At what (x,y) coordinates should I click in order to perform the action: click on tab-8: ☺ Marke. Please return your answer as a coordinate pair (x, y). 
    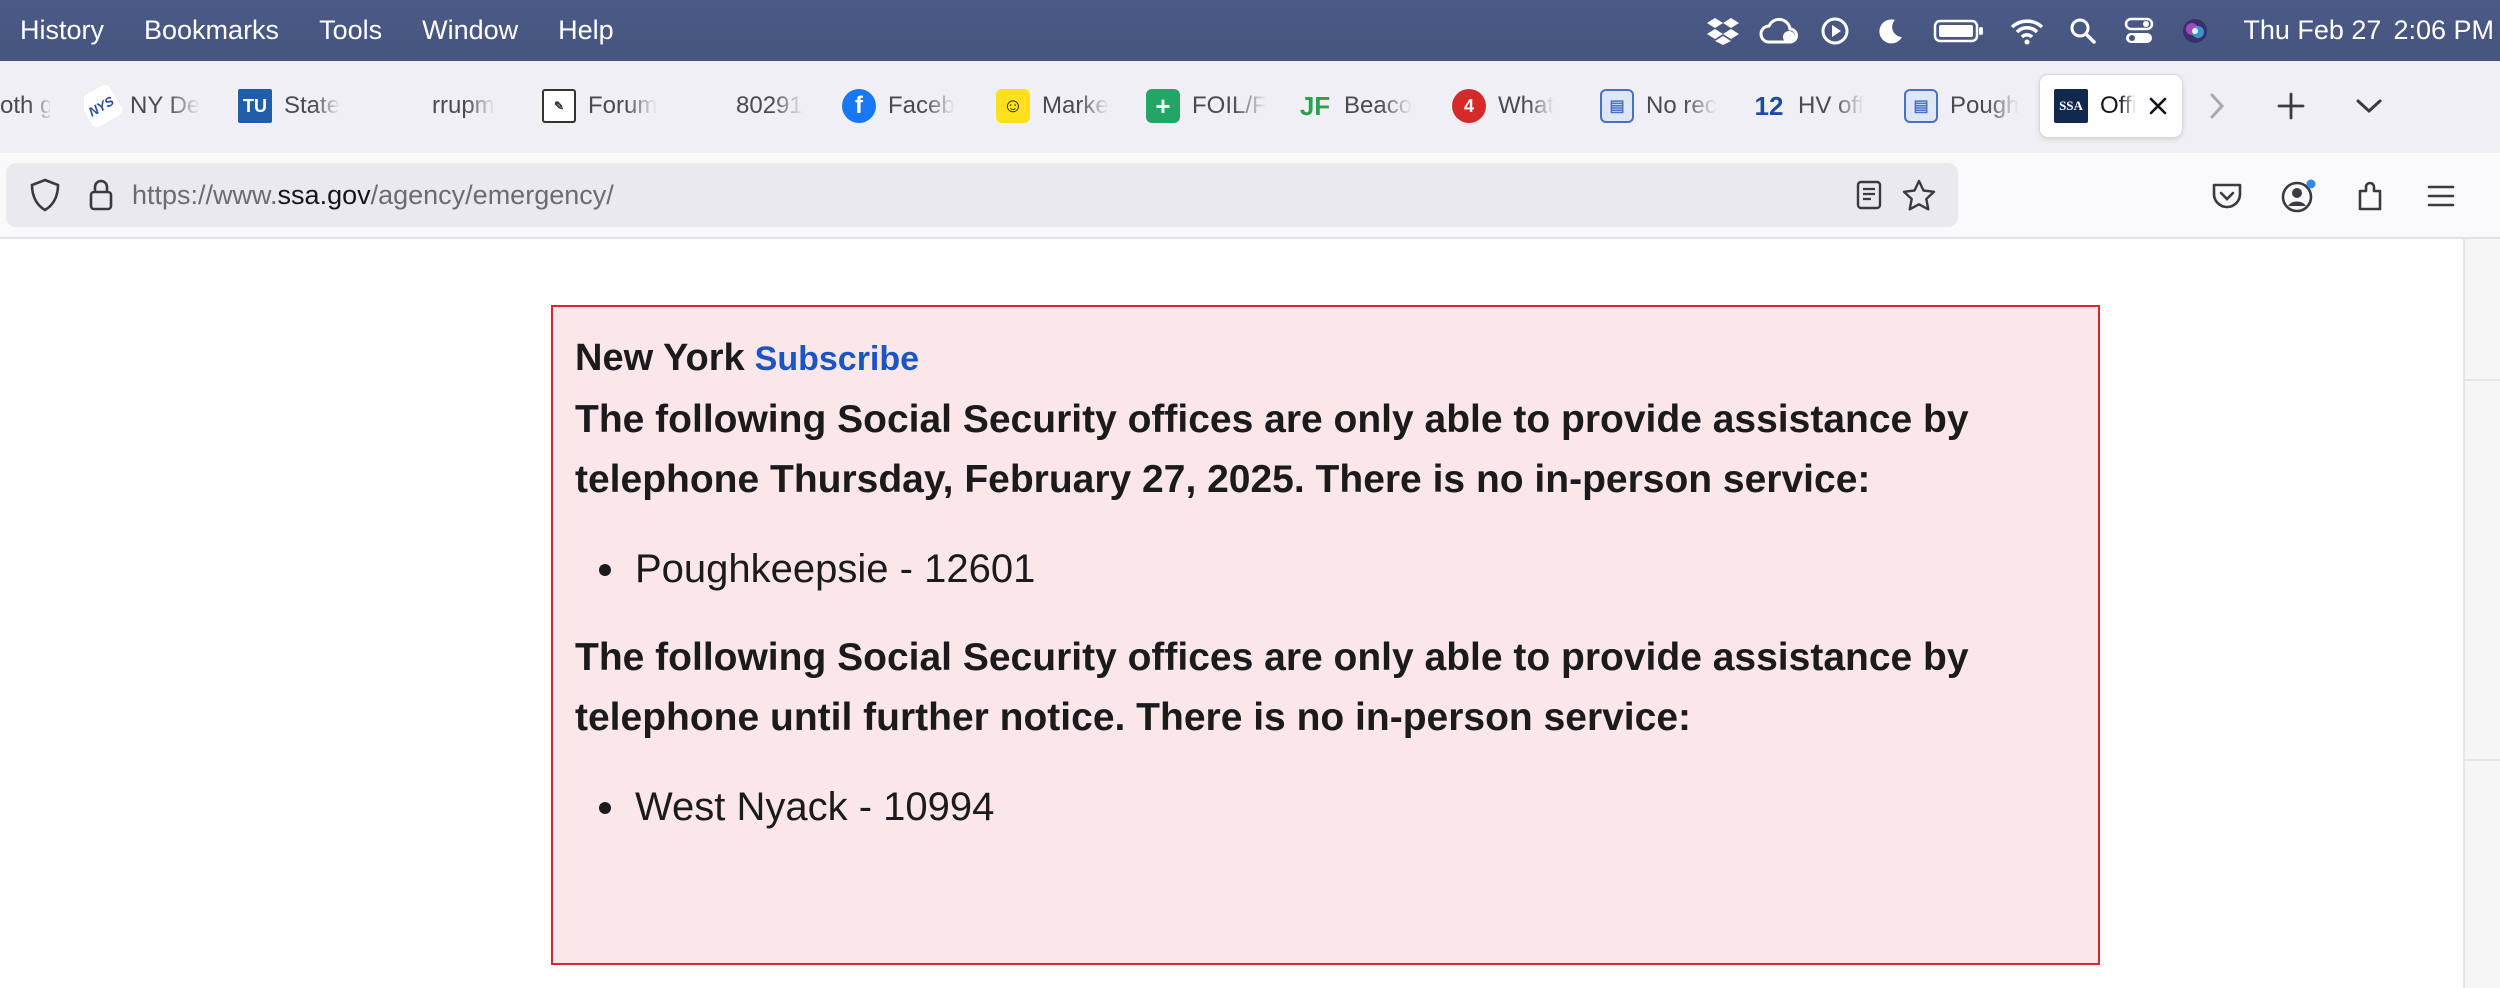
    Looking at the image, I should click on (1056, 106).